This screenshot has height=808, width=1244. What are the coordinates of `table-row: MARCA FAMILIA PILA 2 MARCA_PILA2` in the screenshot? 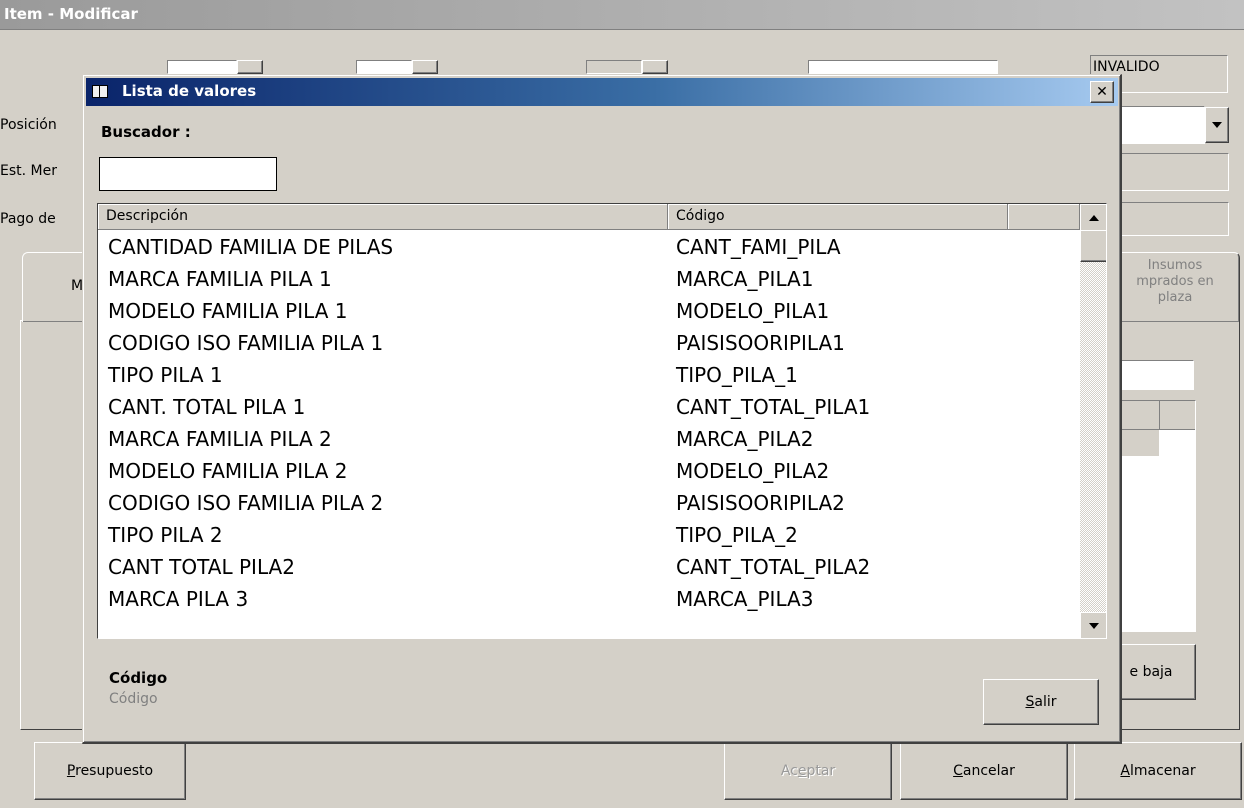 It's located at (589, 439).